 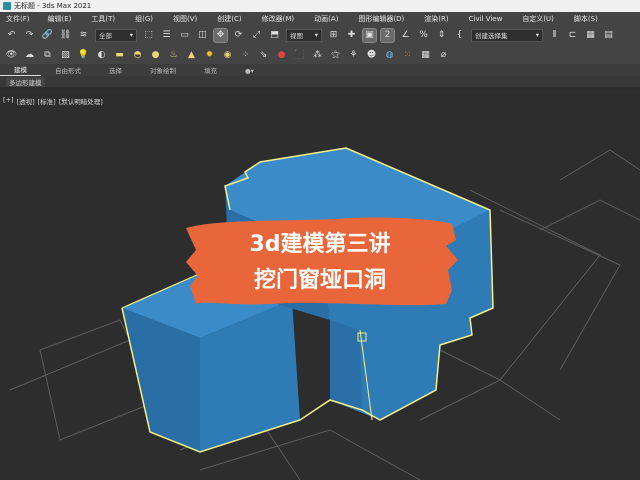 What do you see at coordinates (137, 54) in the screenshot?
I see `hemisphere-icon: ◓` at bounding box center [137, 54].